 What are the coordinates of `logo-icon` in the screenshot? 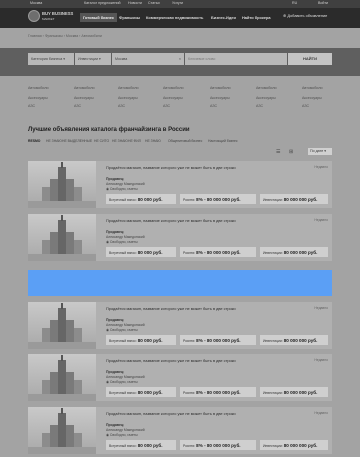 It's located at (34, 16).